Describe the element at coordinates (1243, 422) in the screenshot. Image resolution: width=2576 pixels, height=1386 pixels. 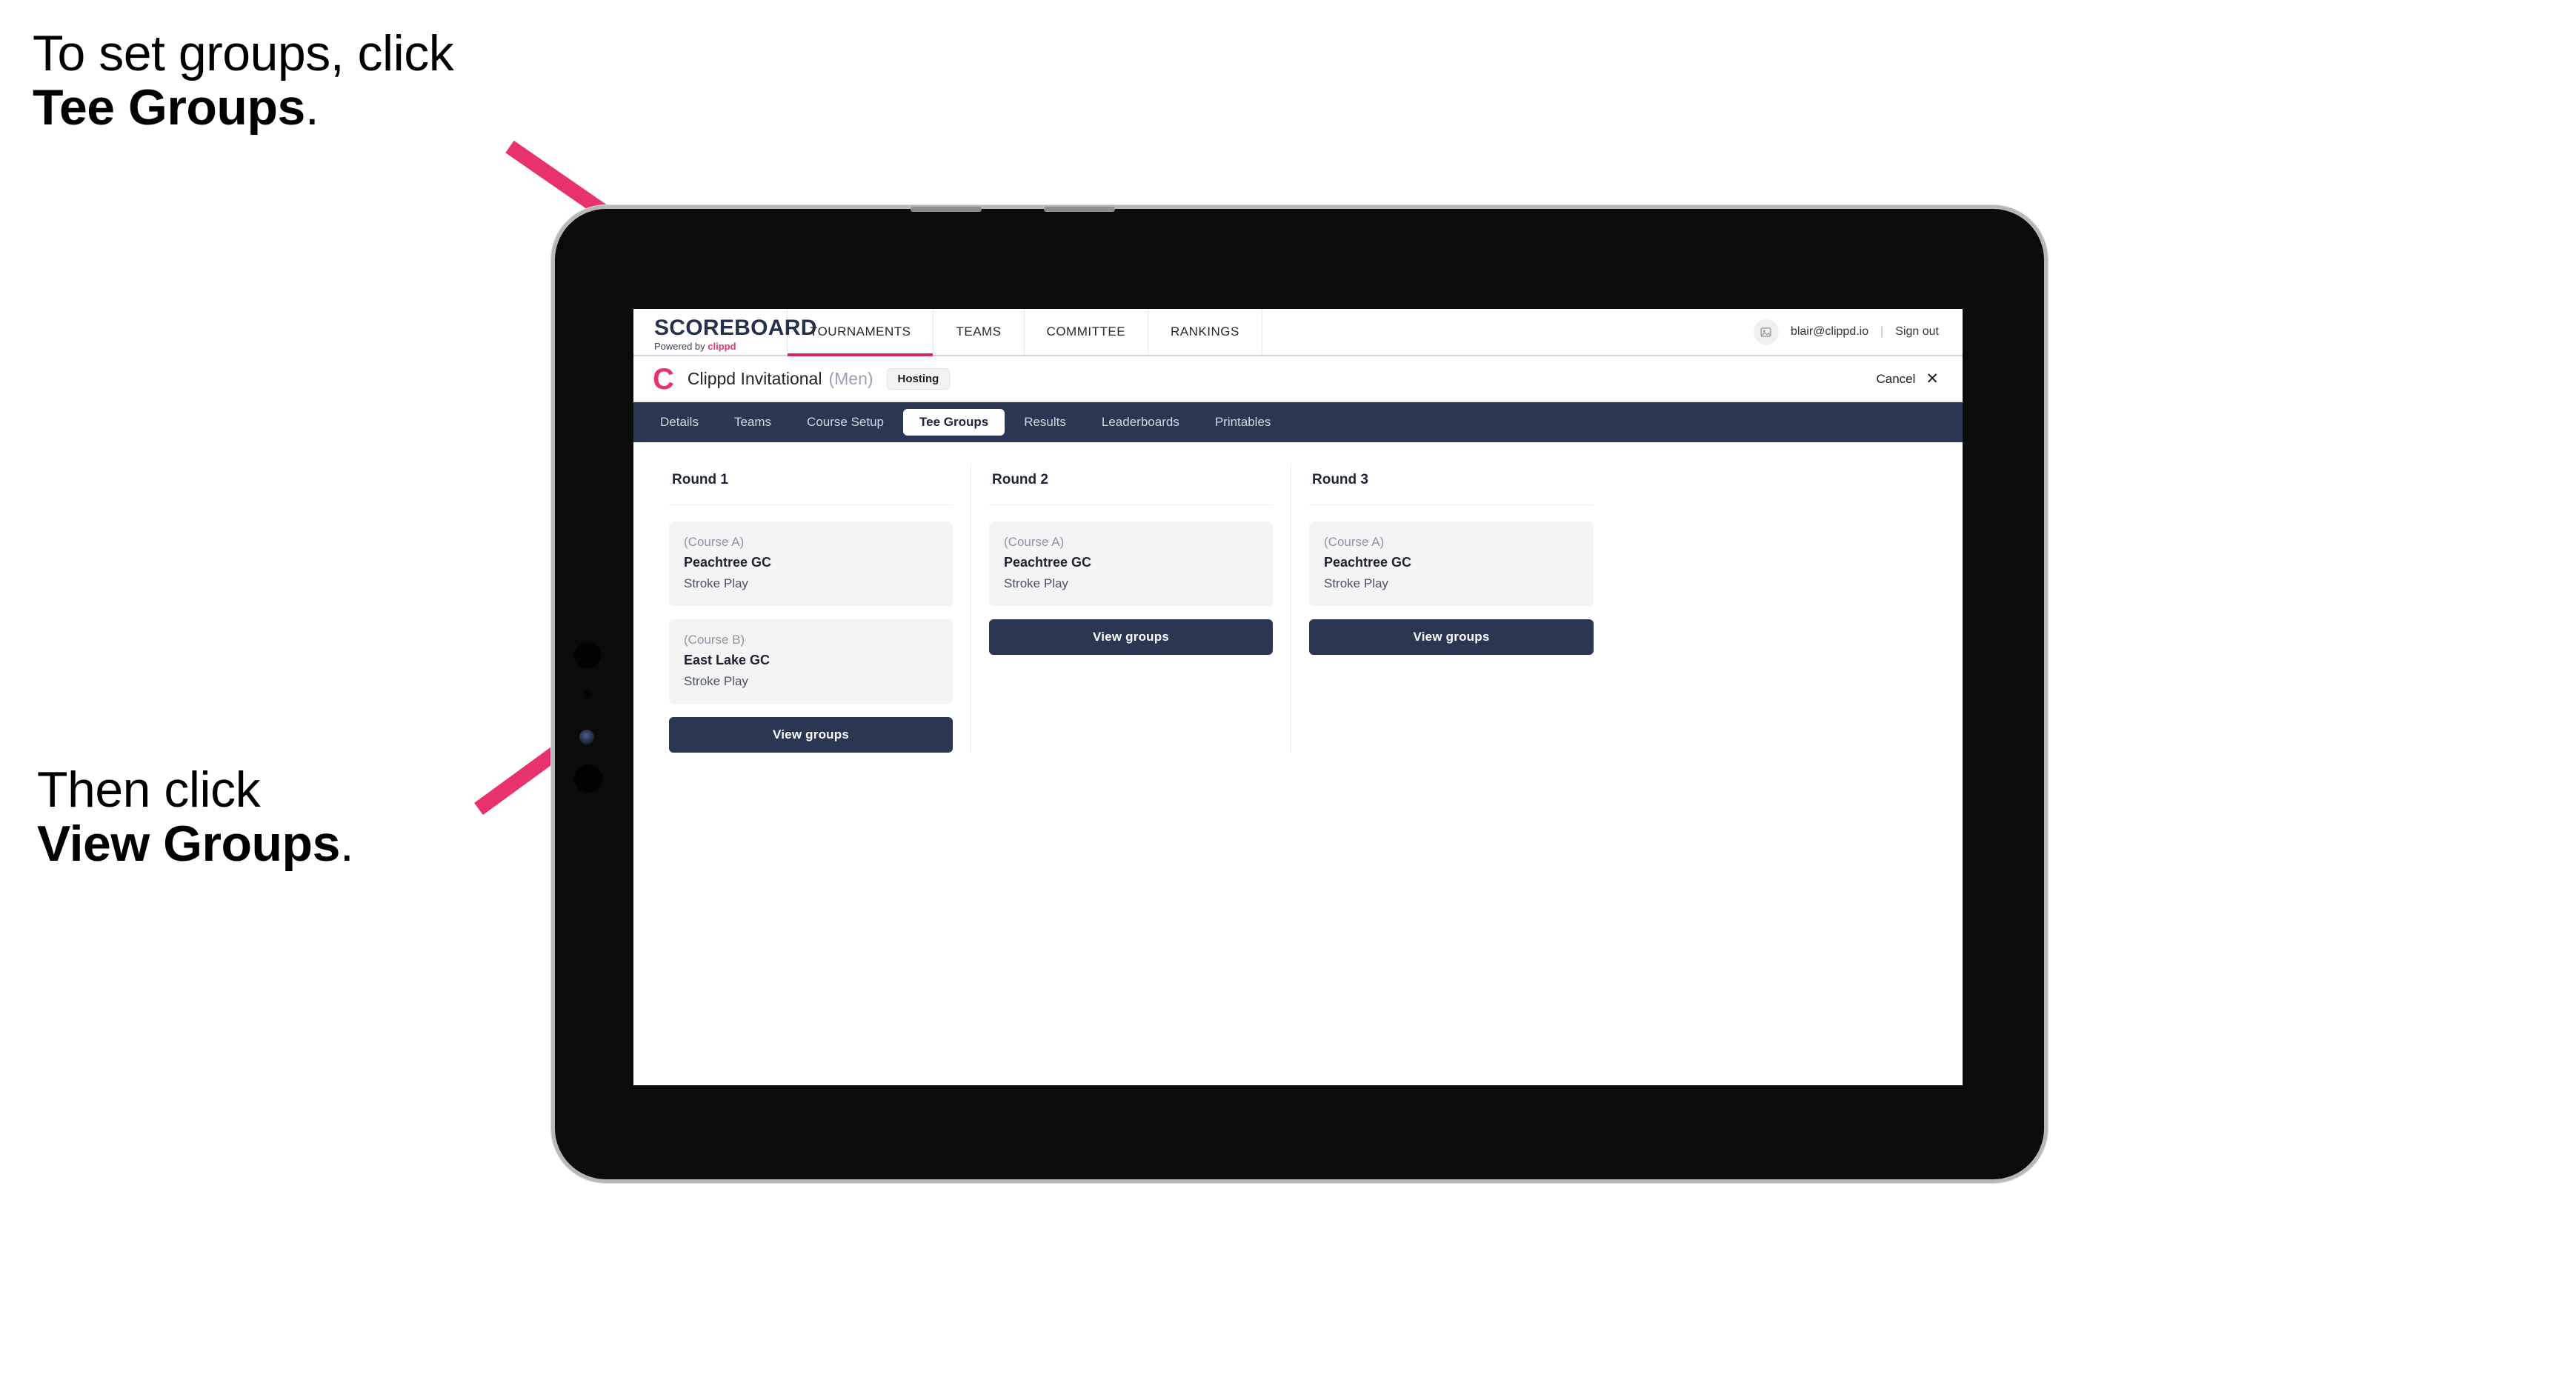
I see `tab-printables: Printables` at that location.